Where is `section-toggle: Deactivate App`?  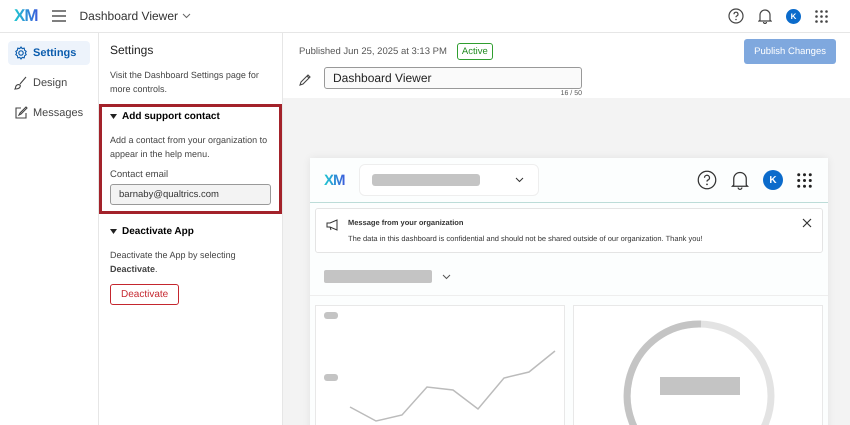 section-toggle: Deactivate App is located at coordinates (152, 231).